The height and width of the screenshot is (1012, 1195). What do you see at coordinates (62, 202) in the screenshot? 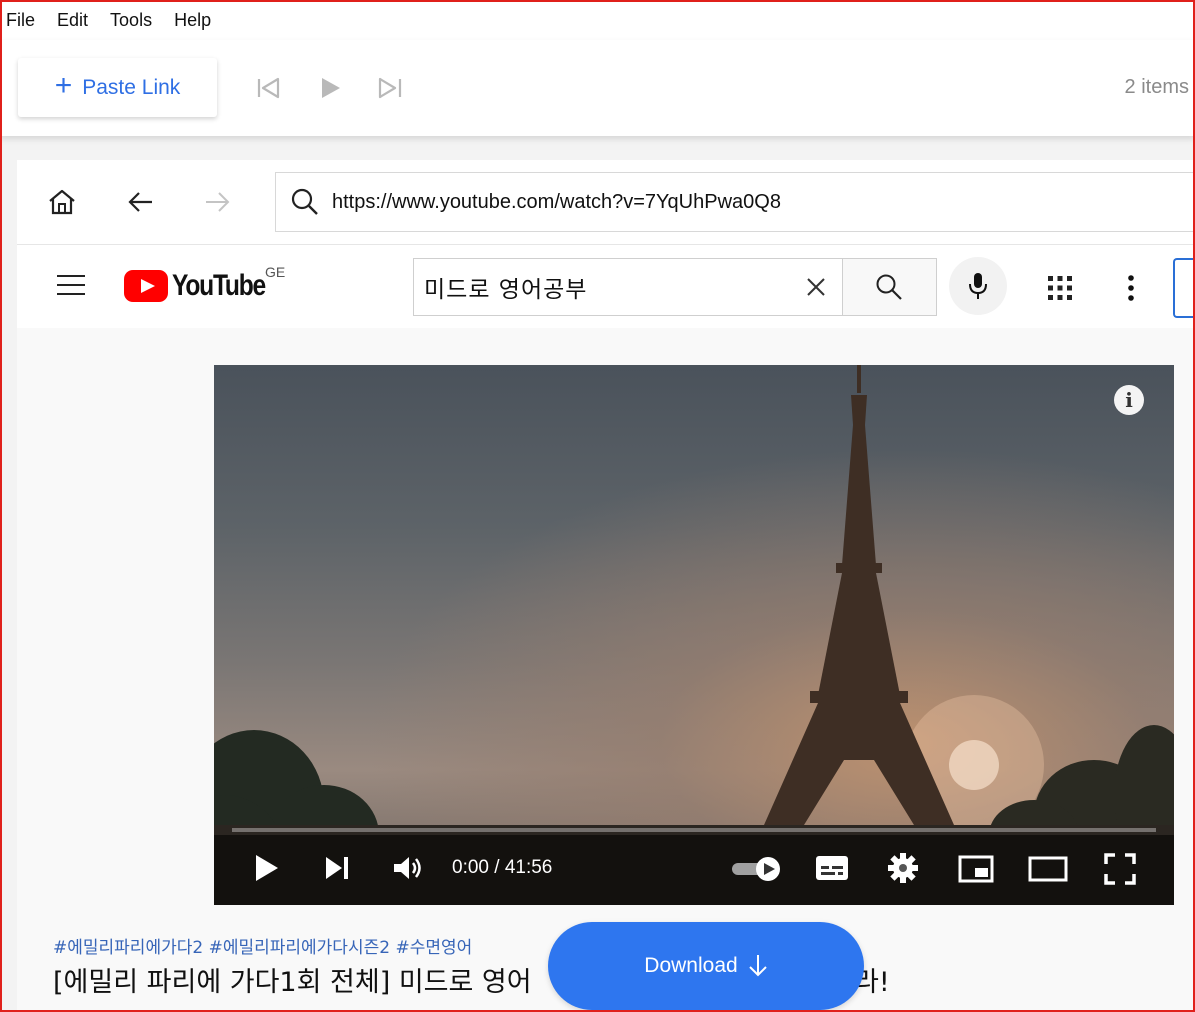
I see `home-icon` at bounding box center [62, 202].